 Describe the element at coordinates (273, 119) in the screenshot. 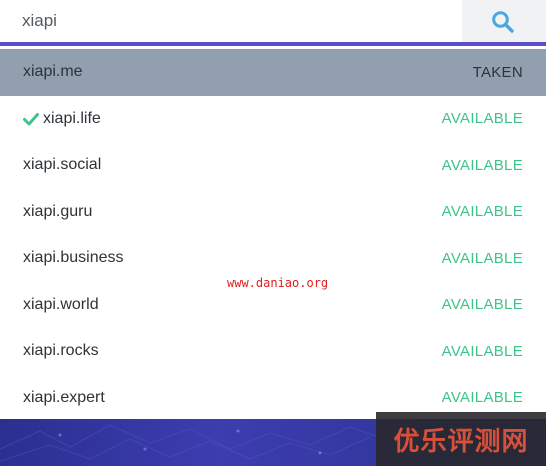

I see `result-row: xiapi.life AVAILABLE` at that location.